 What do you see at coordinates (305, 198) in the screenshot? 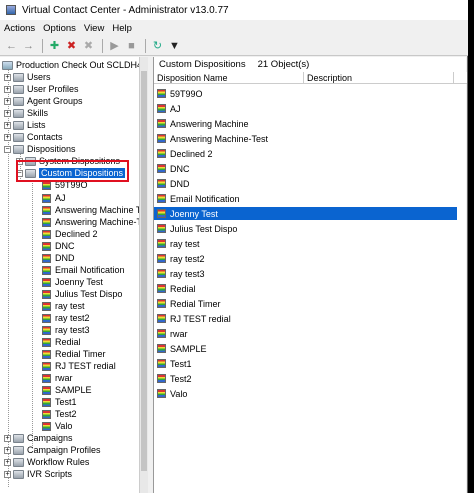
I see `list-item: Email Notification` at bounding box center [305, 198].